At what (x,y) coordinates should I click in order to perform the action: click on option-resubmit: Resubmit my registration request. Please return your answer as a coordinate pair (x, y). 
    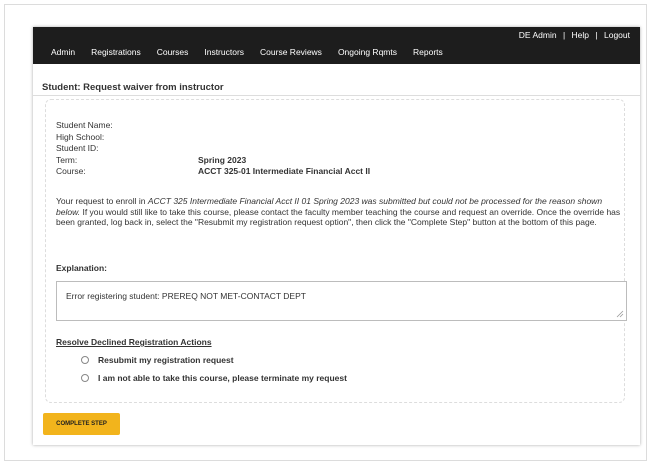
    Looking at the image, I should click on (157, 360).